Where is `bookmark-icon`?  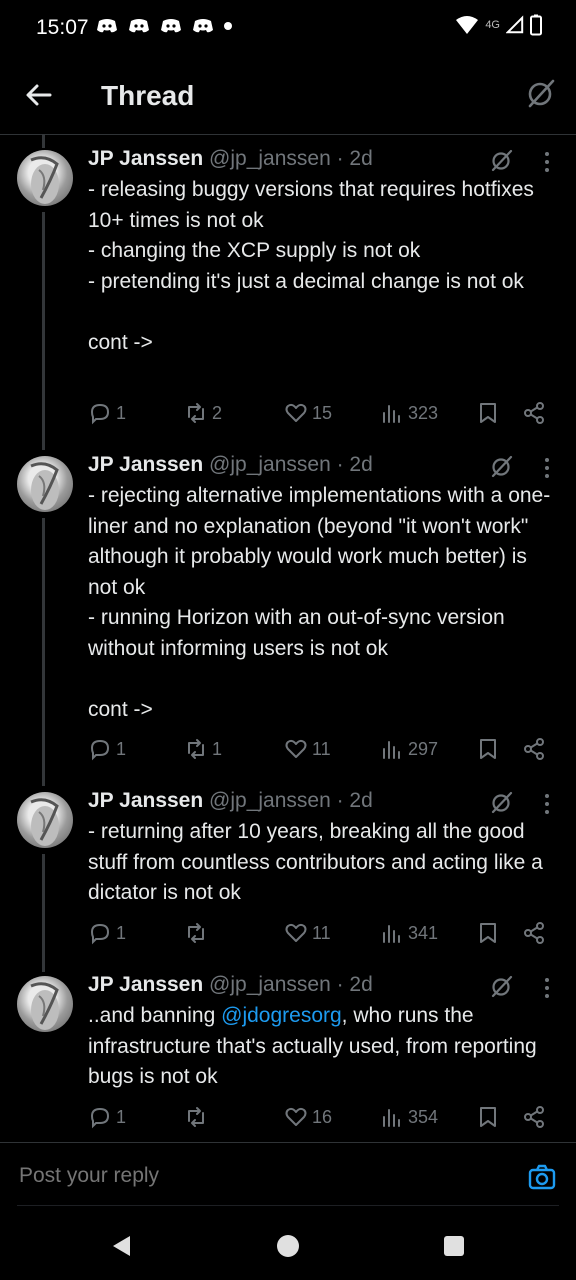
bookmark-icon is located at coordinates (488, 413).